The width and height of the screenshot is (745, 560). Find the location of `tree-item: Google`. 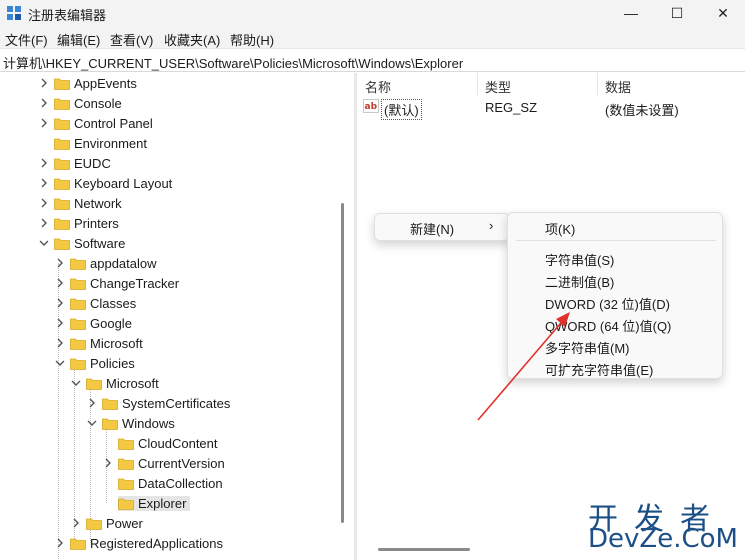

tree-item: Google is located at coordinates (93, 323).